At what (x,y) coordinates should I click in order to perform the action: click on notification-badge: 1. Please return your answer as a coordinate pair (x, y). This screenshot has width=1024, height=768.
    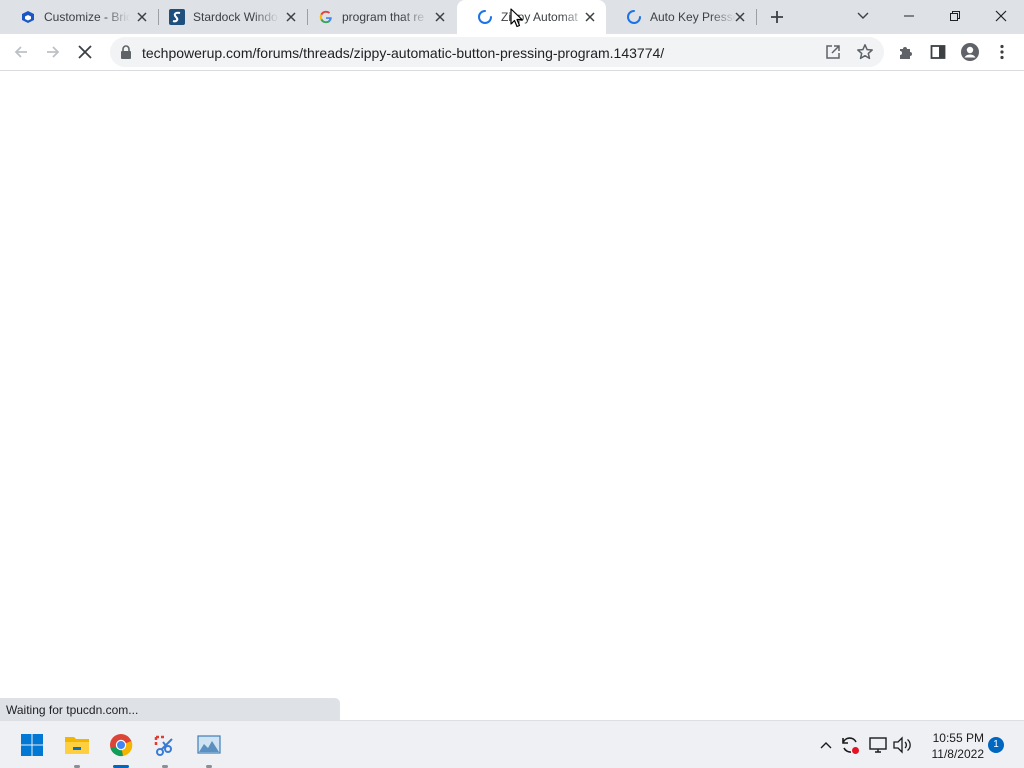
    Looking at the image, I should click on (996, 745).